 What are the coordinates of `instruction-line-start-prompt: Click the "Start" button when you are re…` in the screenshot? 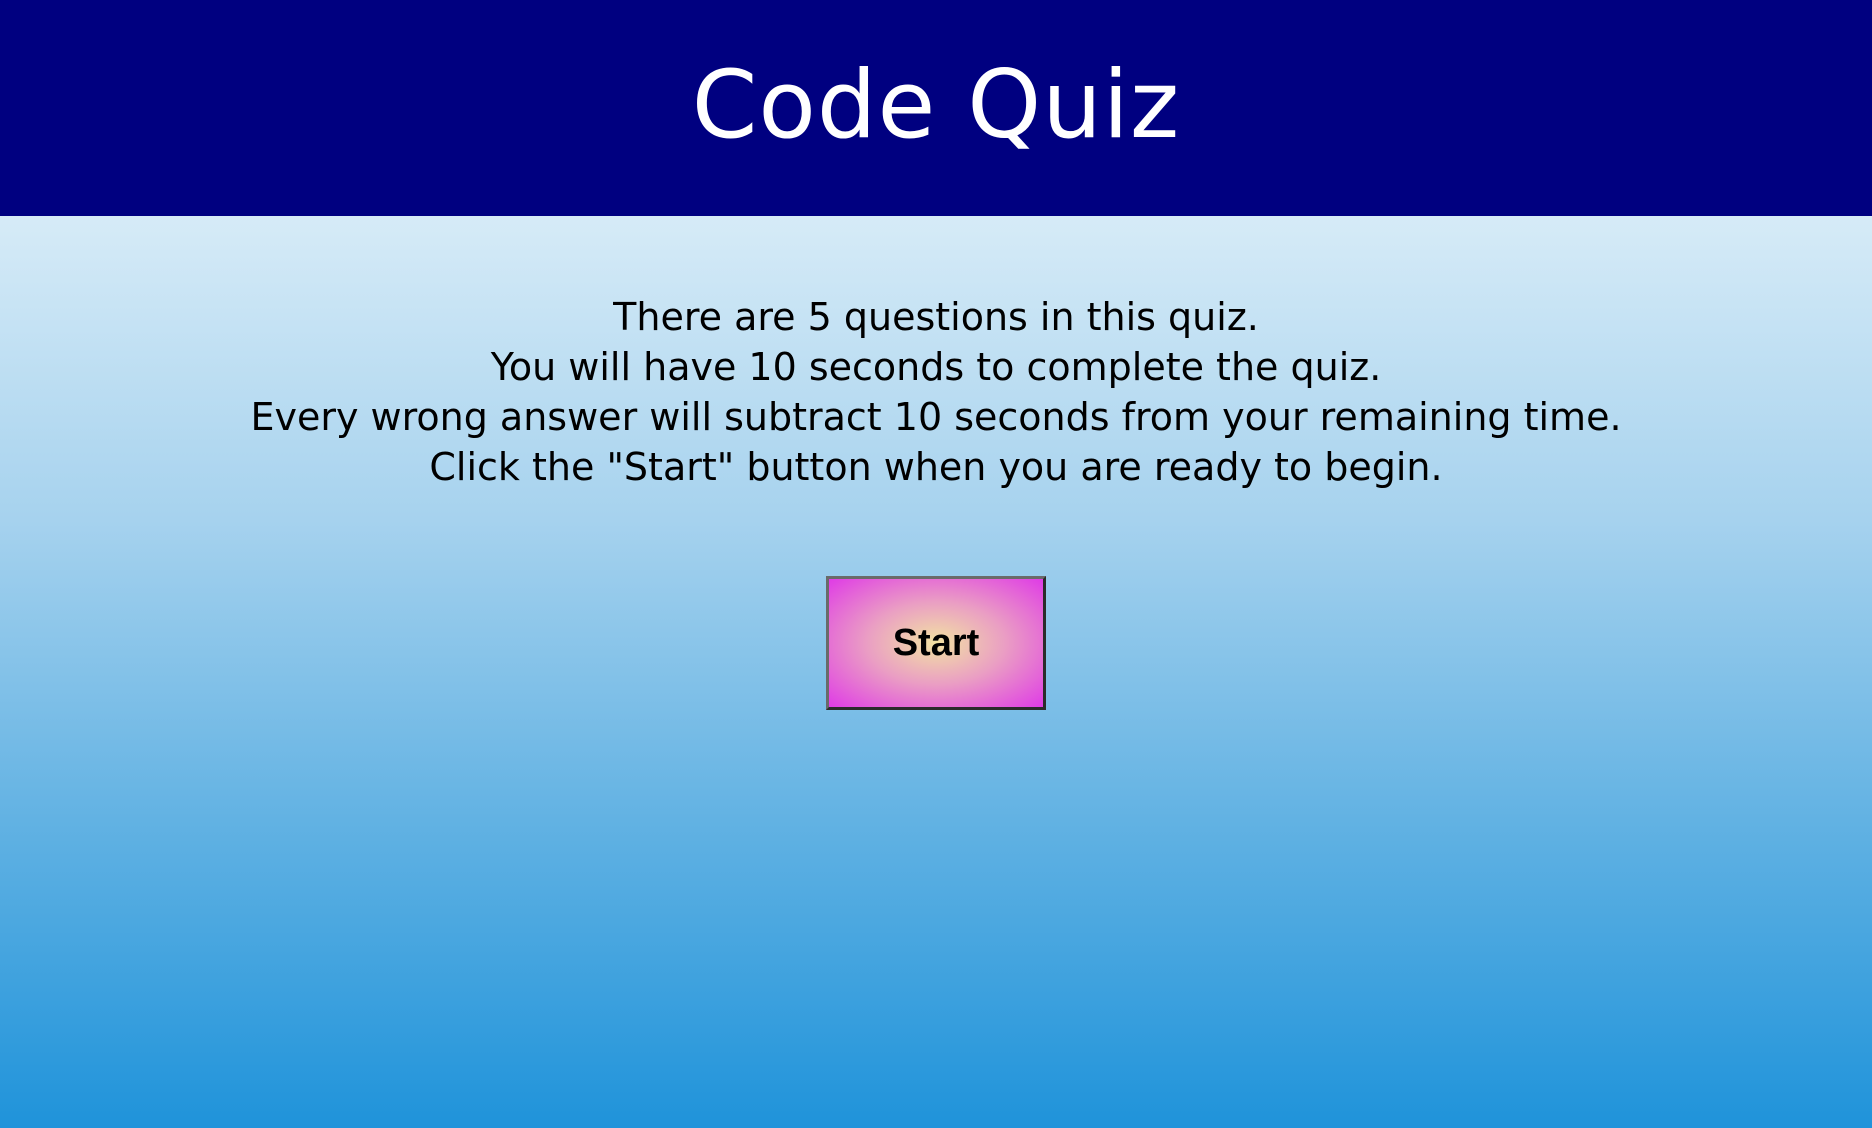 It's located at (936, 467).